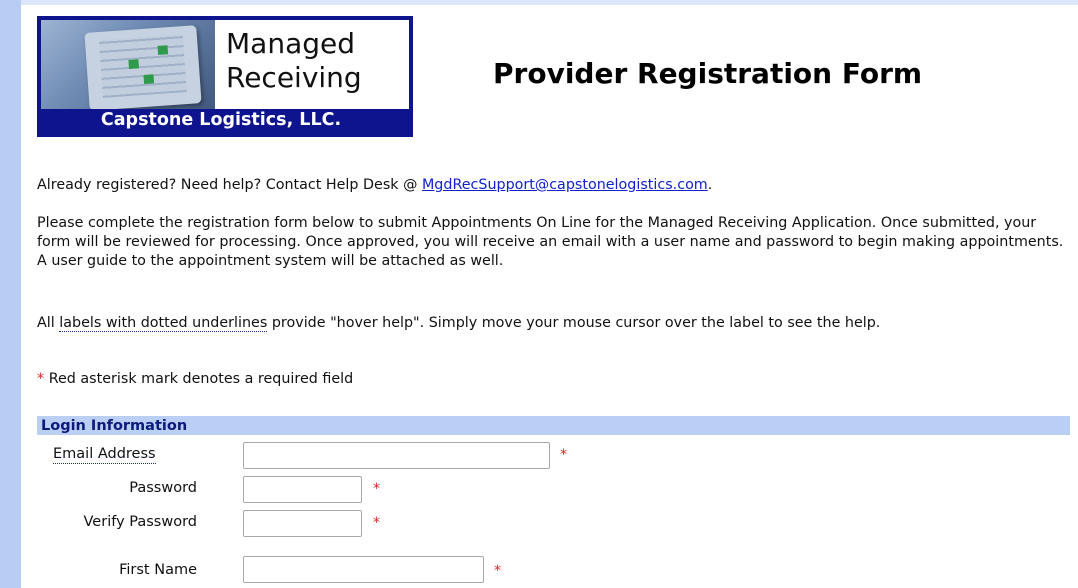 The width and height of the screenshot is (1078, 588). I want to click on password-input, so click(302, 489).